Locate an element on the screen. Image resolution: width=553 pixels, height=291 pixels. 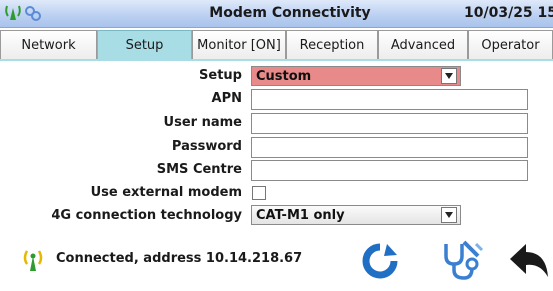
external-modem-checkbox is located at coordinates (259, 193).